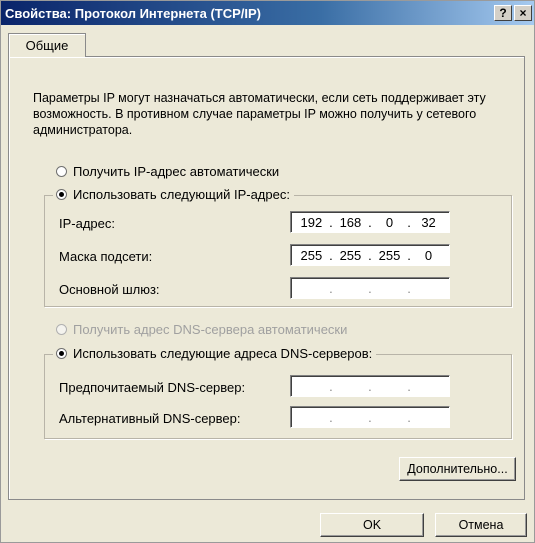 The height and width of the screenshot is (543, 535). I want to click on dns-manual-radio, so click(61, 353).